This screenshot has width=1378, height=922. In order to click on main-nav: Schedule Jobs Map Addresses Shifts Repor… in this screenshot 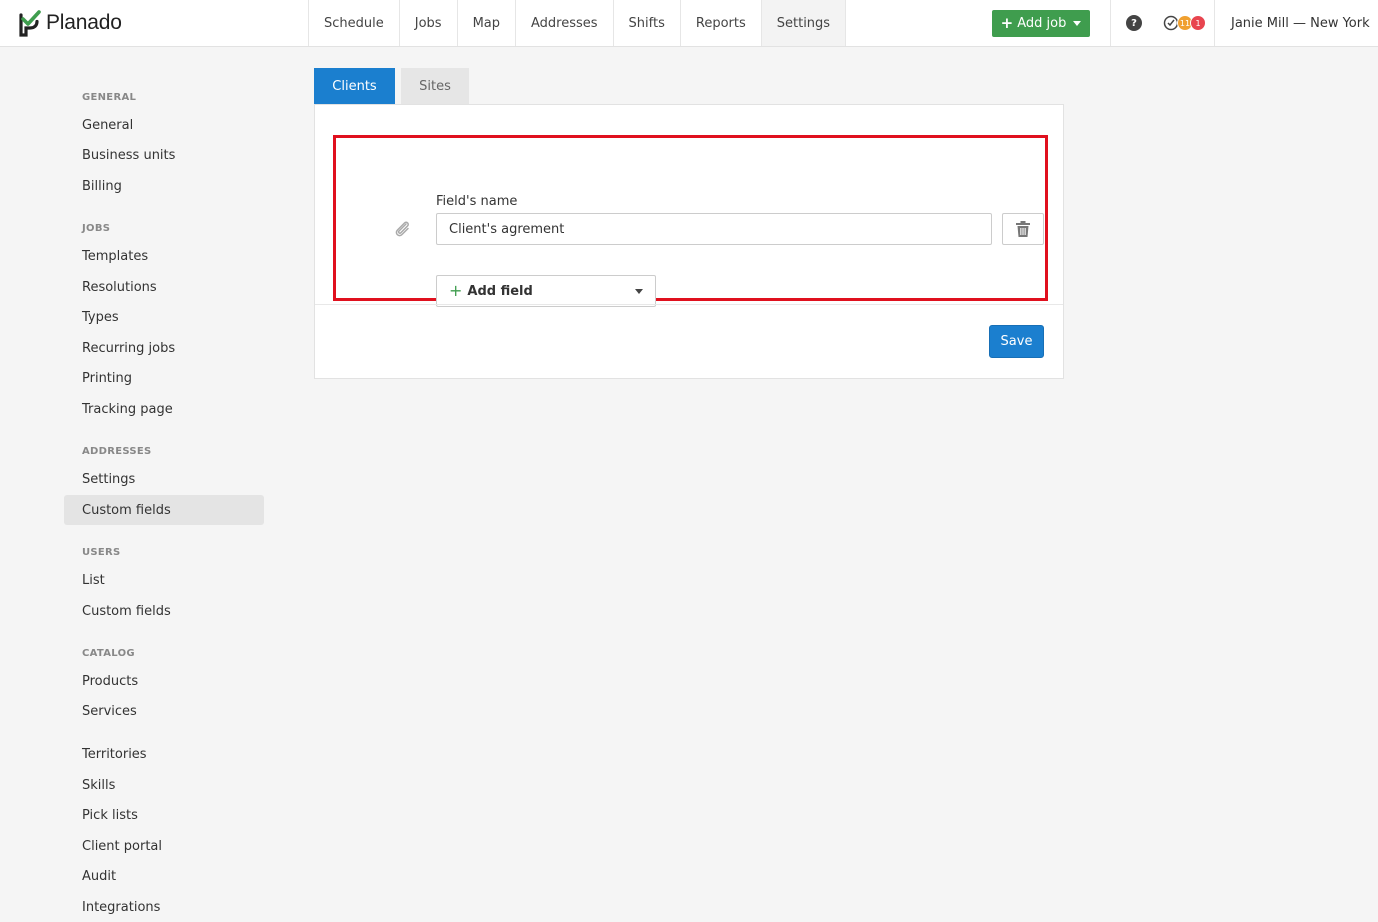, I will do `click(577, 23)`.